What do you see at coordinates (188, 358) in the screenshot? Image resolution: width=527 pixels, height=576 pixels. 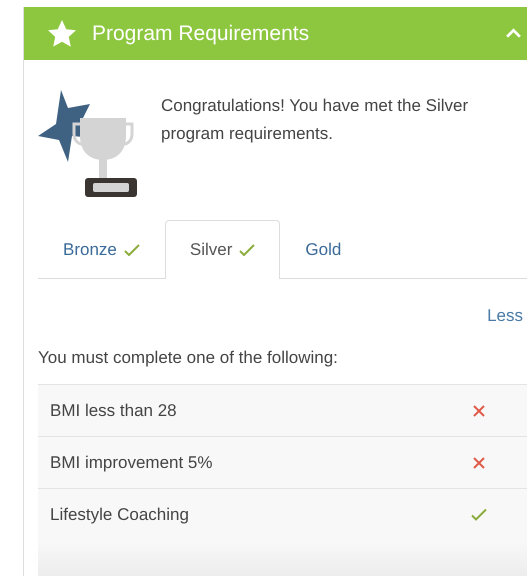 I see `instruction-text: You must complete one of the following:` at bounding box center [188, 358].